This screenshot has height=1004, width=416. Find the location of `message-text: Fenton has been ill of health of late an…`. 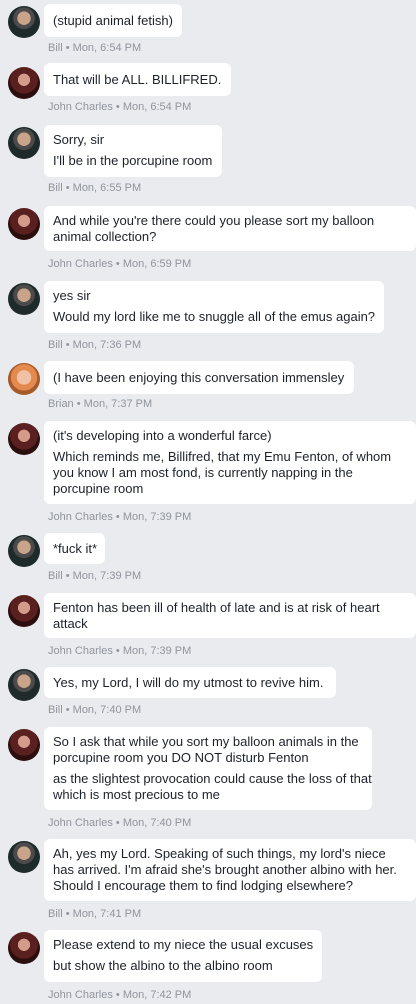

message-text: Fenton has been ill of health of late an… is located at coordinates (216, 607).